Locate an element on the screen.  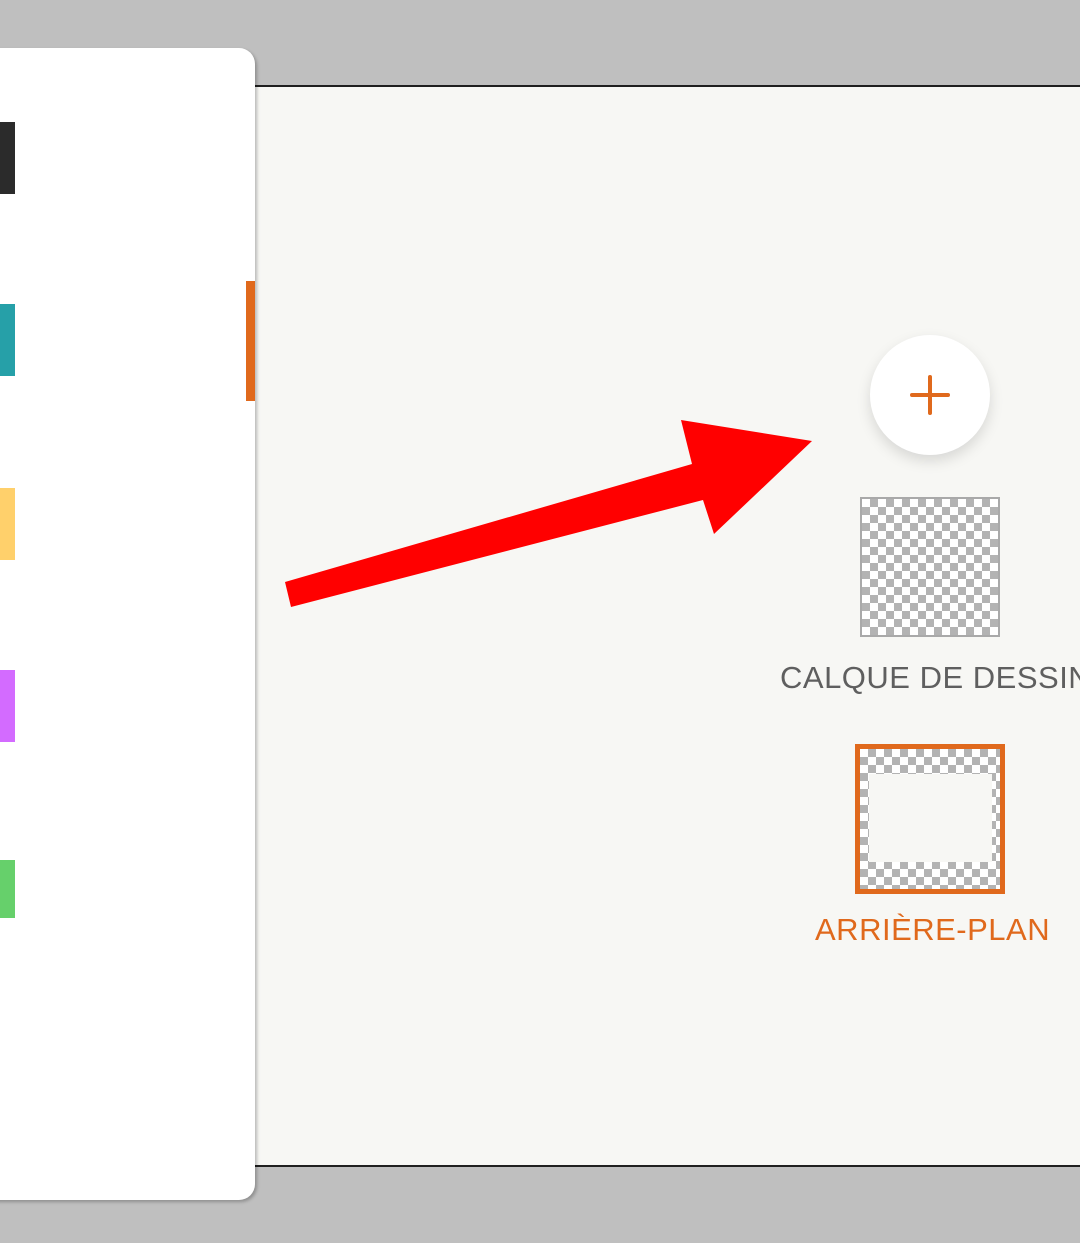
active-tab-indicator is located at coordinates (250, 341).